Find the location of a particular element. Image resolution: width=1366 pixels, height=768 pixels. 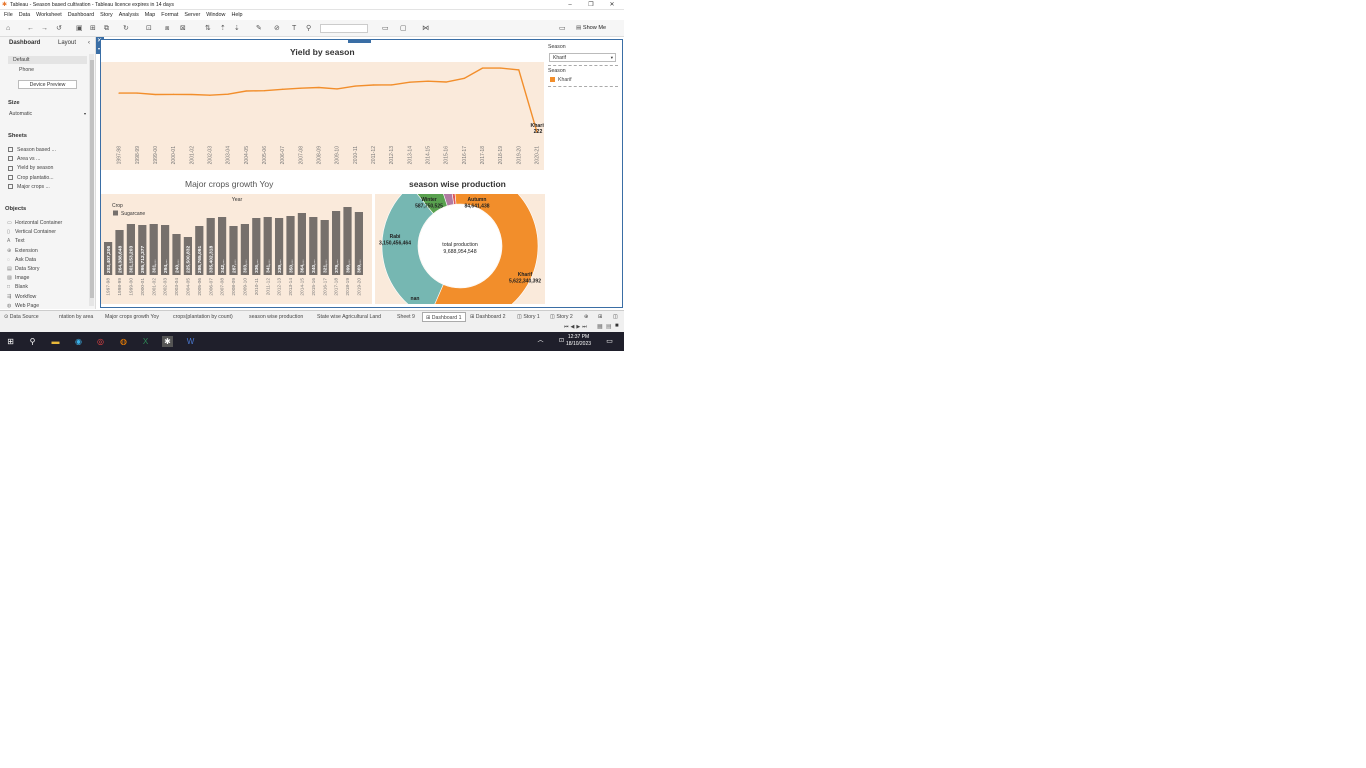

refresh-icon: ↻ is located at coordinates (126, 28).